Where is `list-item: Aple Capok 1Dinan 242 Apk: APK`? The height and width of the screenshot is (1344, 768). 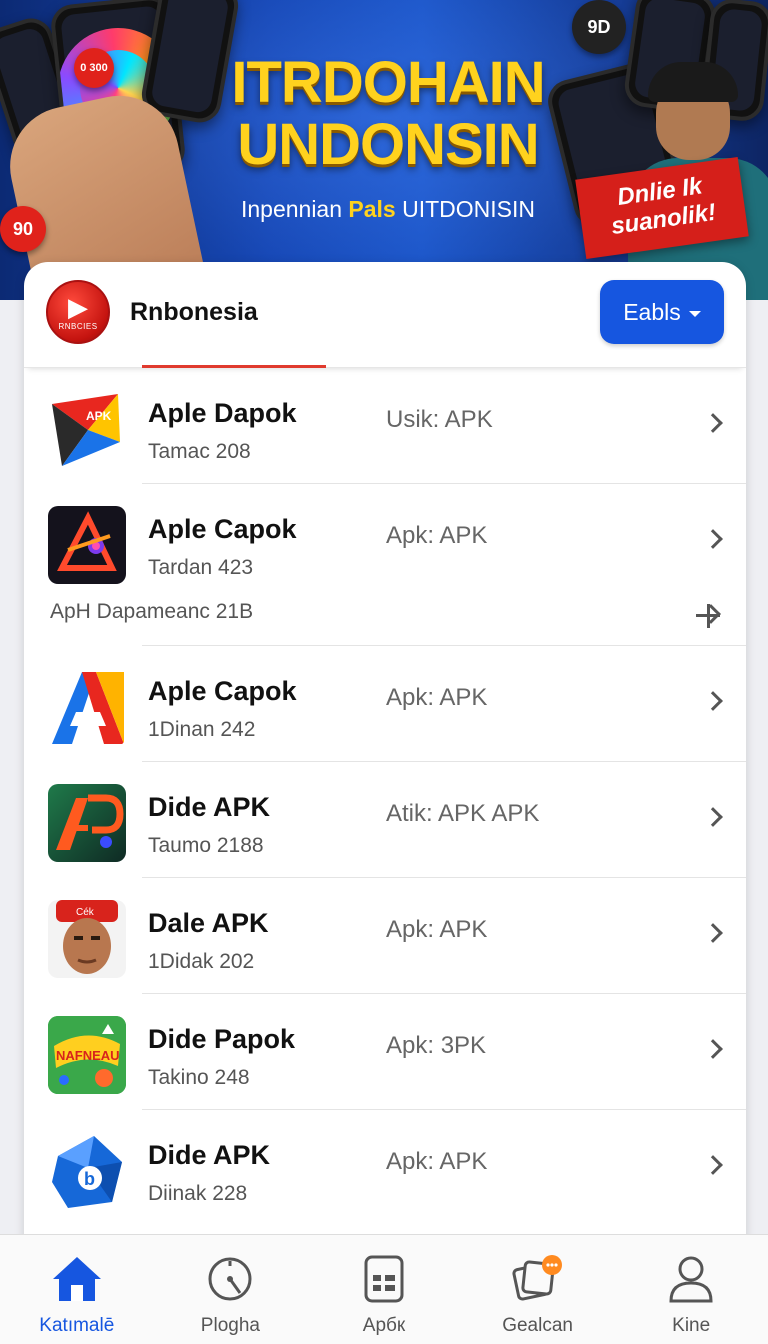 list-item: Aple Capok 1Dinan 242 Apk: APK is located at coordinates (385, 704).